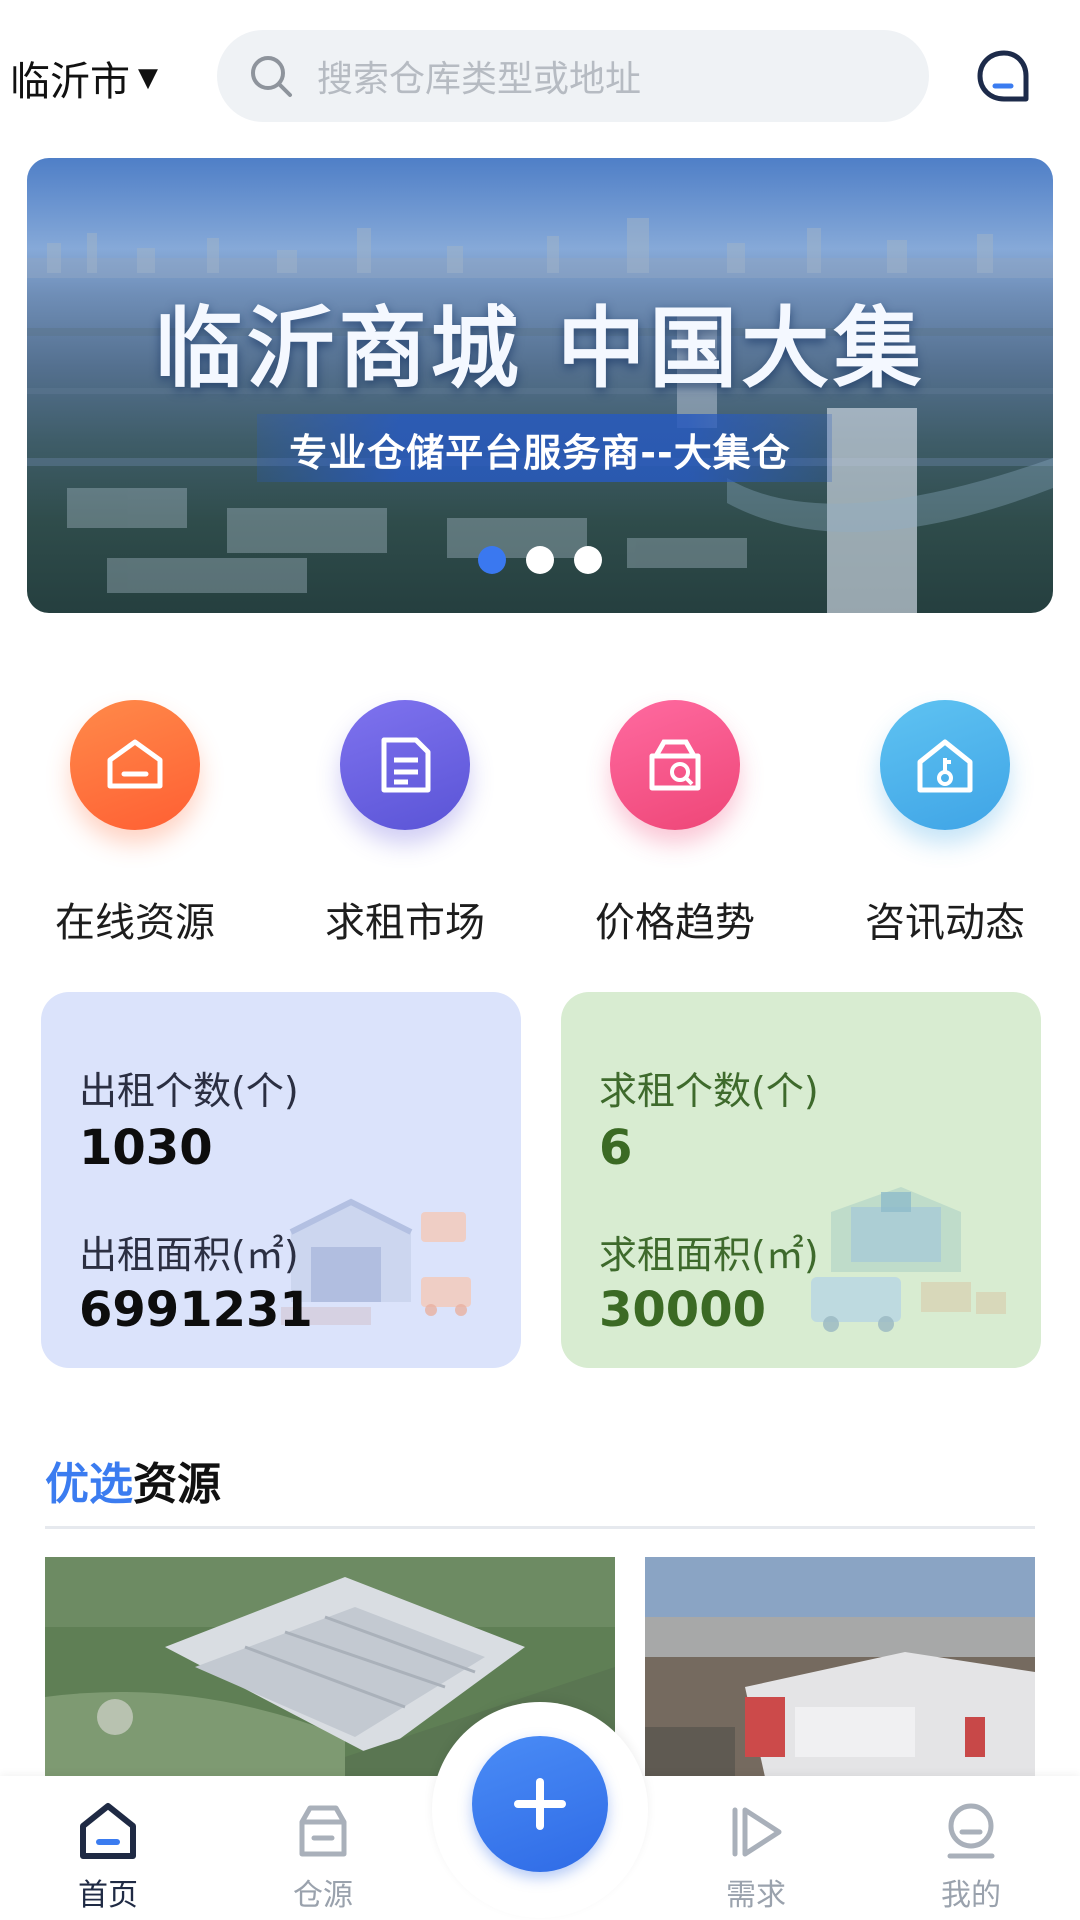 This screenshot has width=1080, height=1920. I want to click on tab-demand: 需求, so click(756, 1857).